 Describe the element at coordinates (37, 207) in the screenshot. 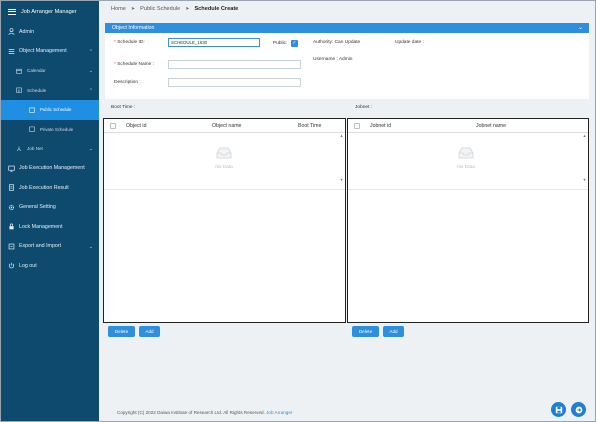

I see `sidebar-item-label: General Setting` at that location.